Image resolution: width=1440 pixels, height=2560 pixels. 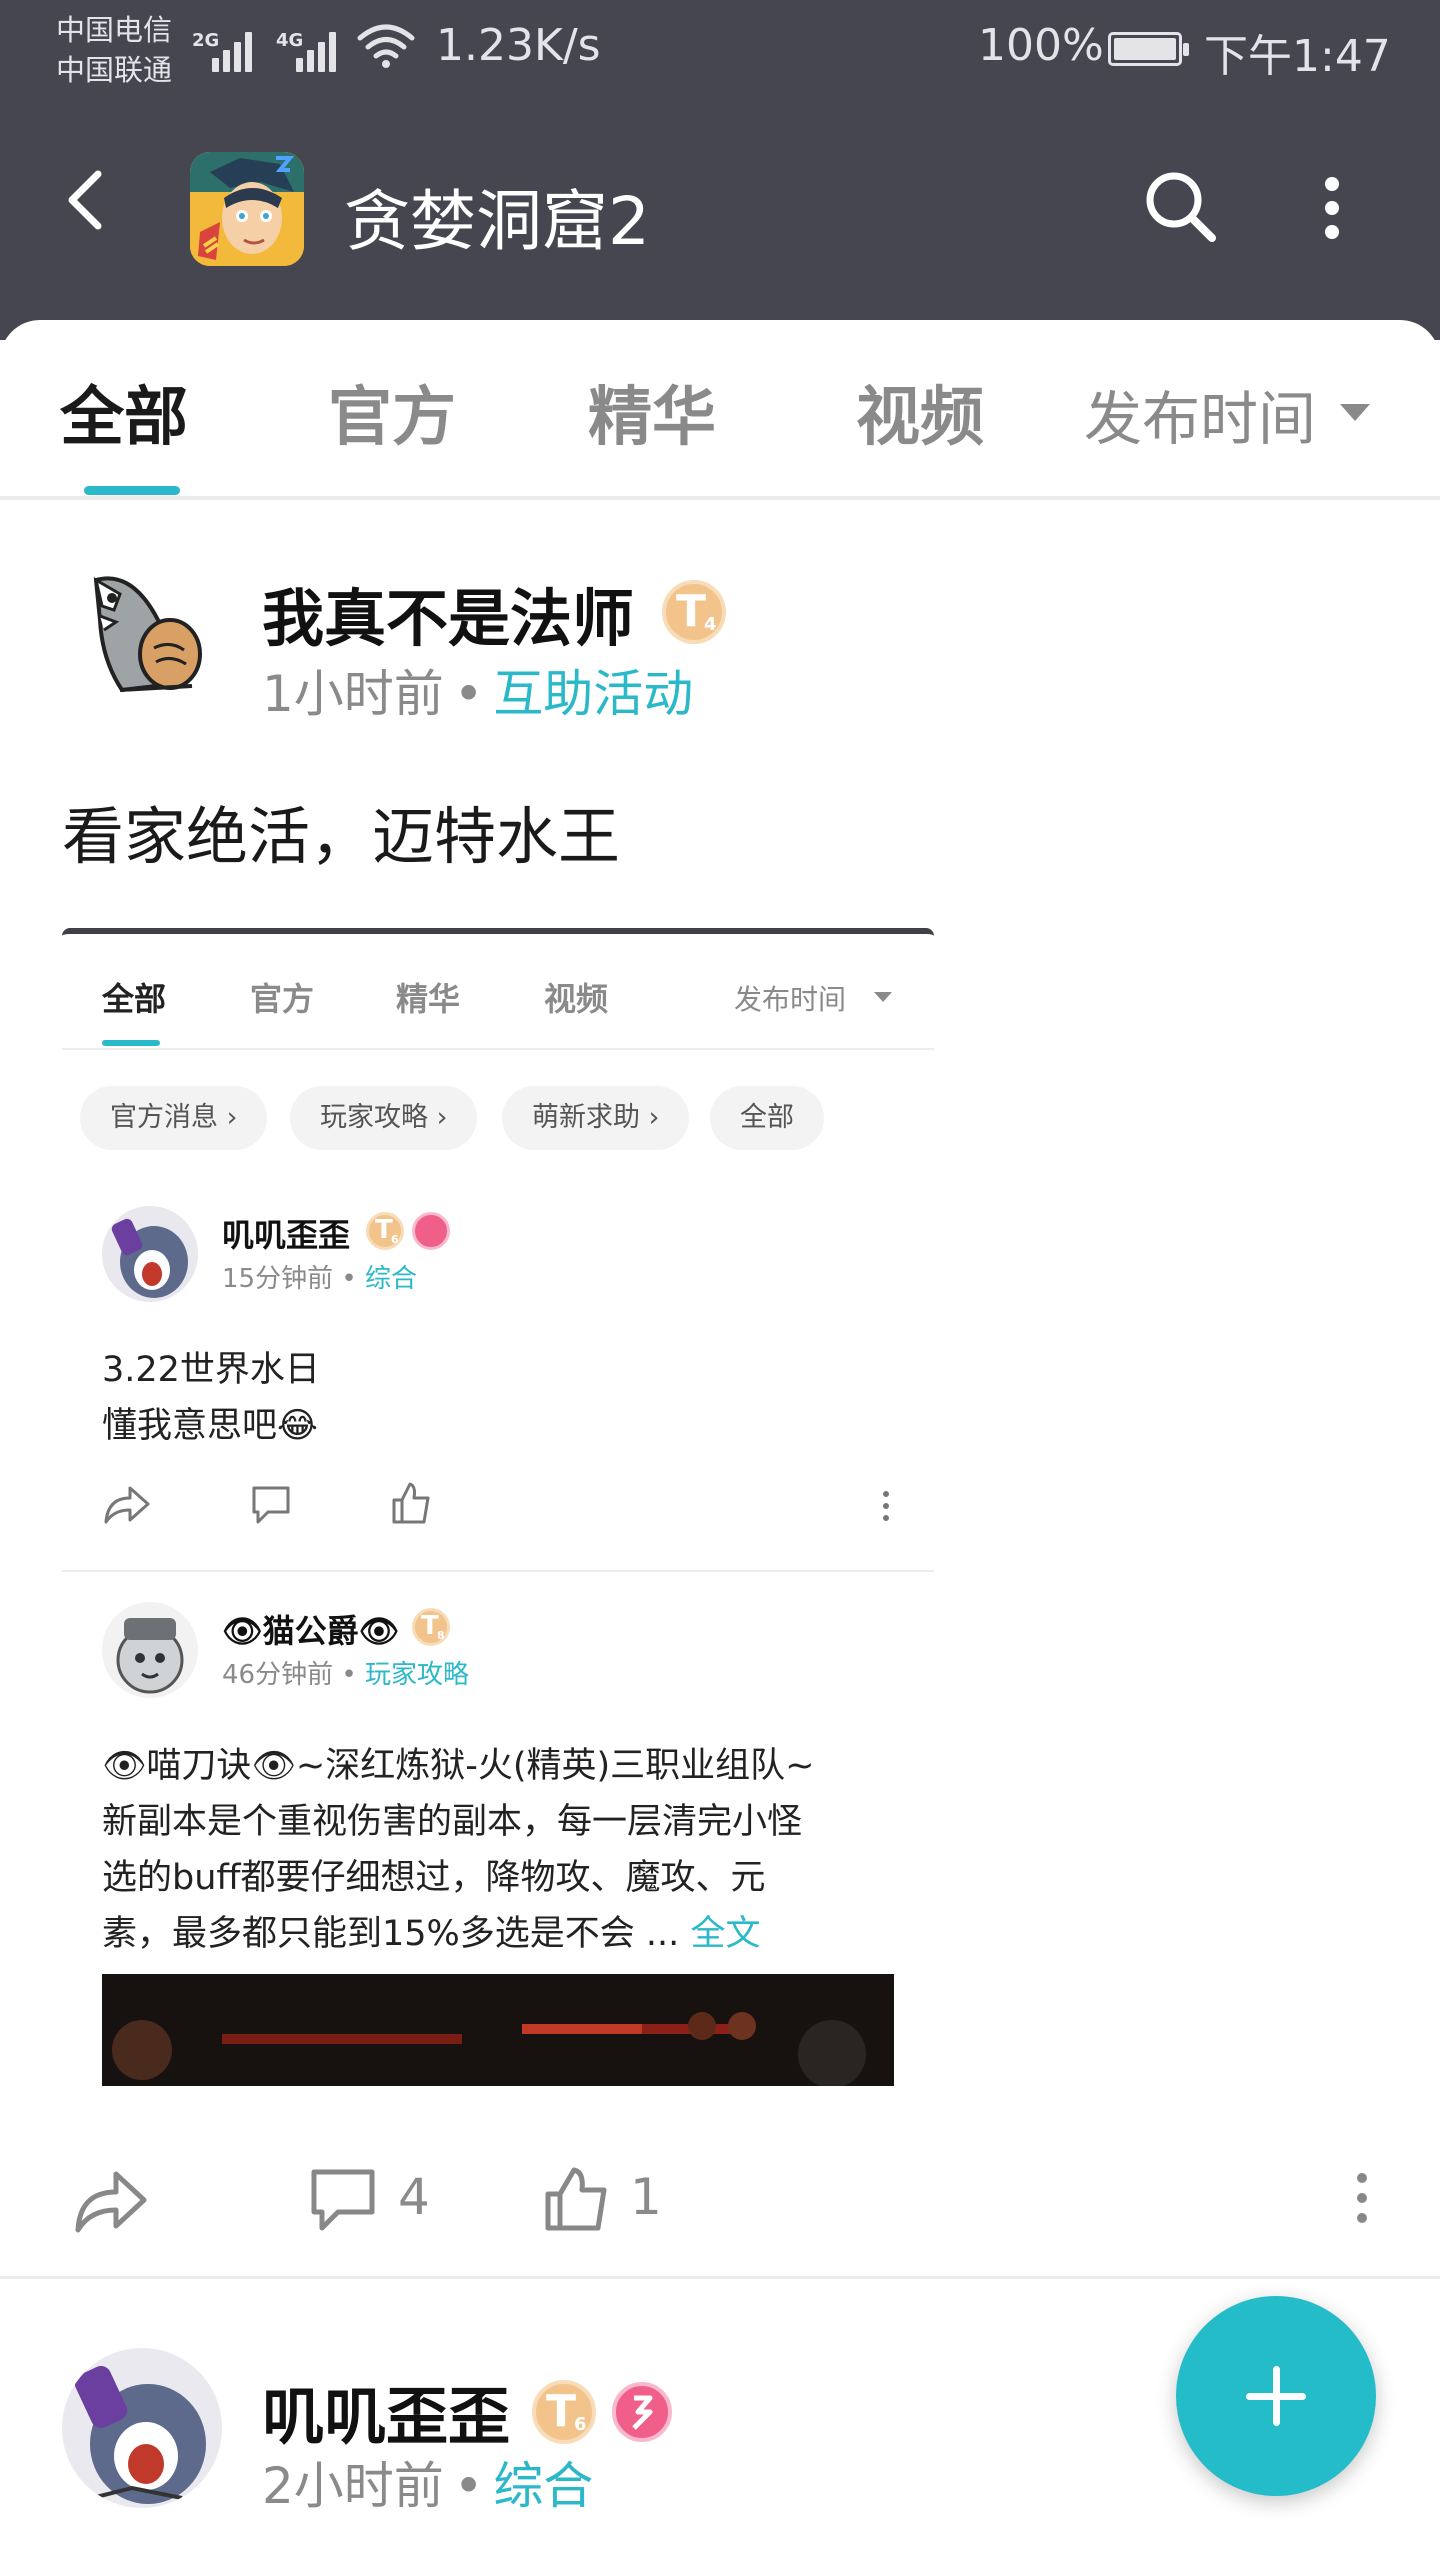 I want to click on image-tab-all: 全部, so click(x=134, y=999).